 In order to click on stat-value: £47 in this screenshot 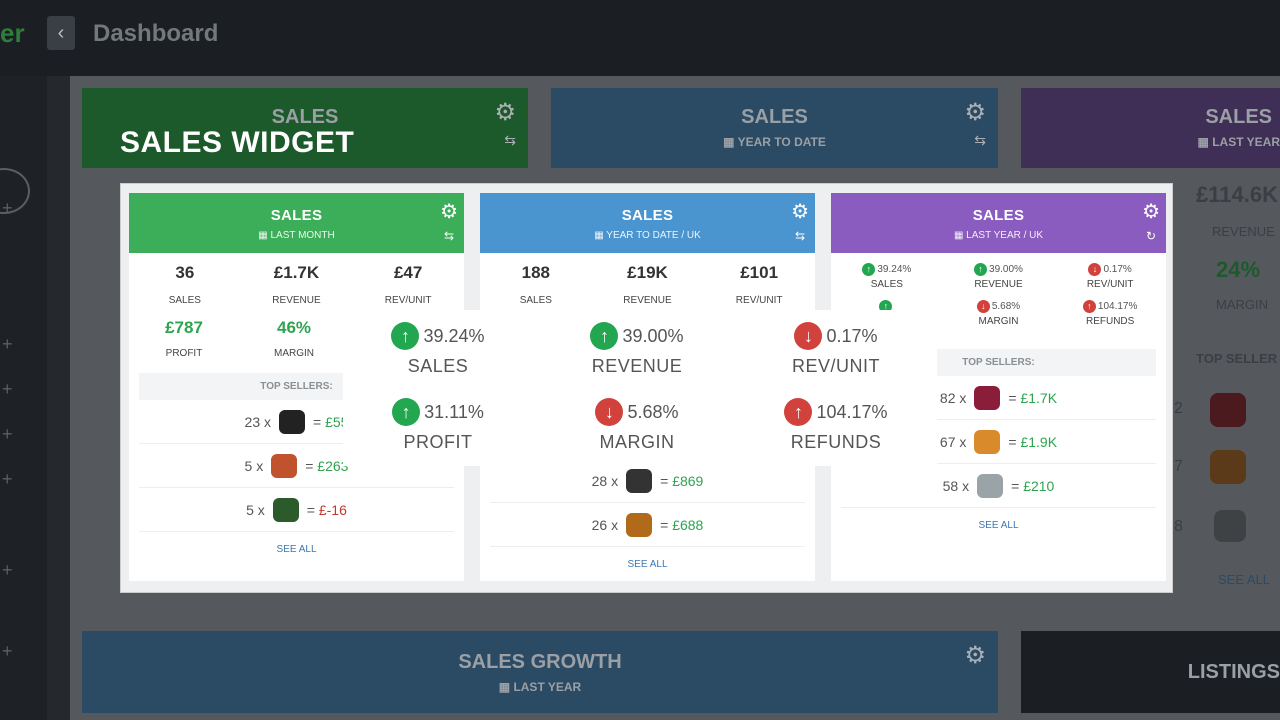, I will do `click(408, 272)`.